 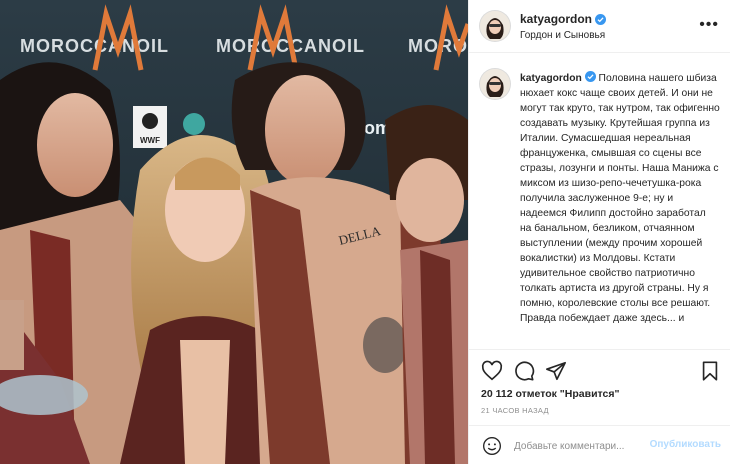 I want to click on caption-username: katyagordon, so click(x=551, y=78).